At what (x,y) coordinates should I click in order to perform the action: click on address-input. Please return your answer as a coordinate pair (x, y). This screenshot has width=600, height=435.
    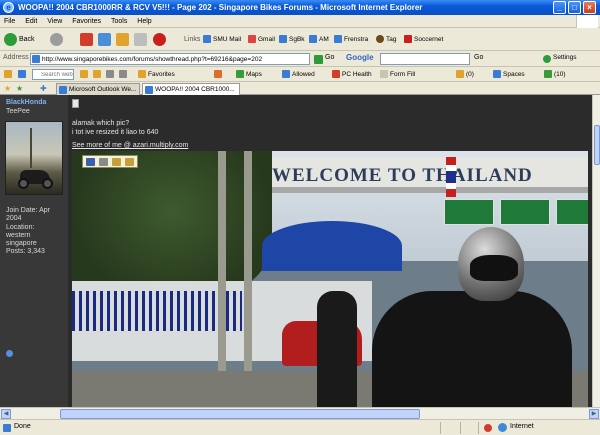
    Looking at the image, I should click on (170, 59).